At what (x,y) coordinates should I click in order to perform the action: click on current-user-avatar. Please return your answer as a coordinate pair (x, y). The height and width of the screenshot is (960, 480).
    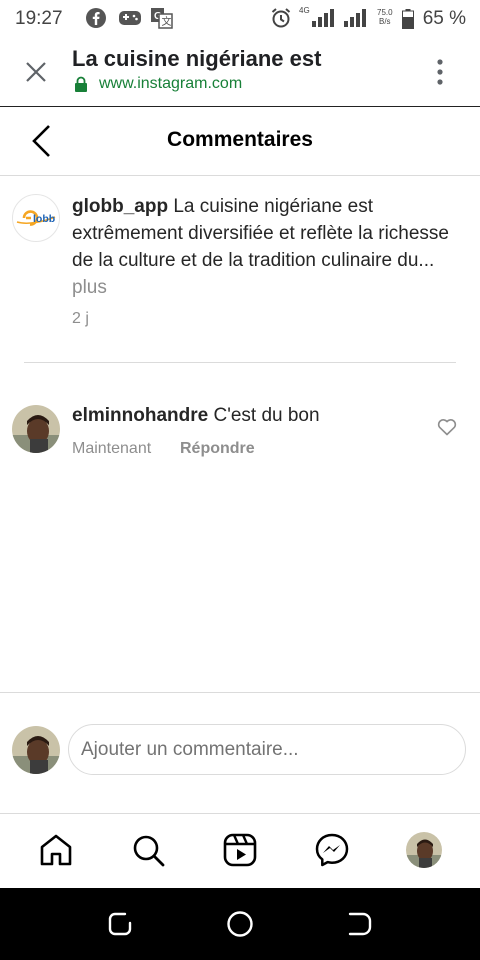
    Looking at the image, I should click on (36, 750).